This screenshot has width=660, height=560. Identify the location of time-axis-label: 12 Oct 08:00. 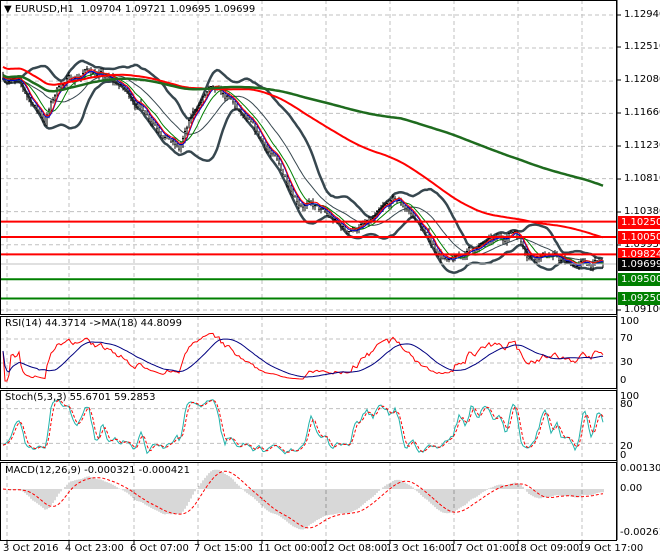
(355, 548).